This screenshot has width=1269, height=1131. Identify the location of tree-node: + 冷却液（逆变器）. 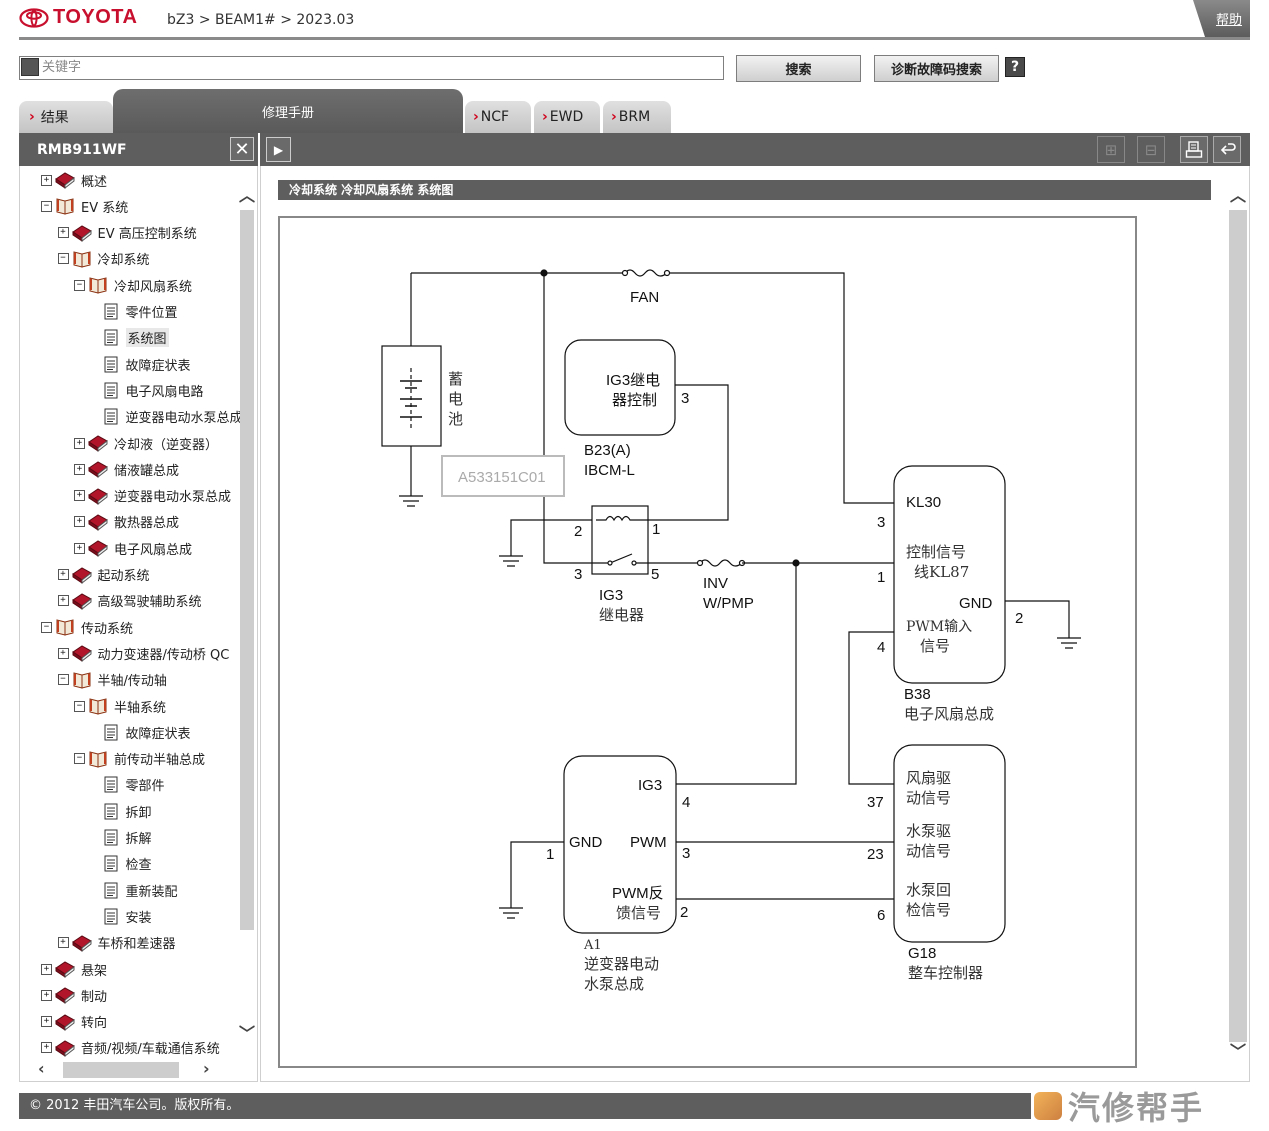
(146, 443).